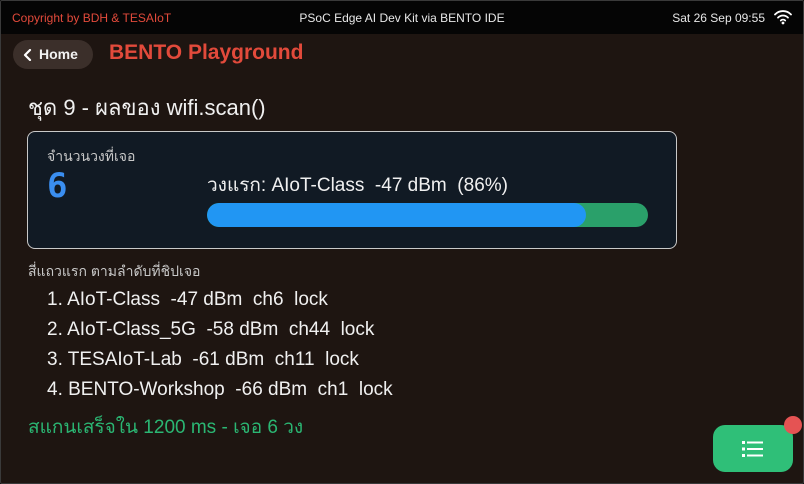 This screenshot has height=484, width=804. What do you see at coordinates (114, 271) in the screenshot?
I see `list-caption: สี่แถวแรก ตามลำดับที่ชิปเจอ` at bounding box center [114, 271].